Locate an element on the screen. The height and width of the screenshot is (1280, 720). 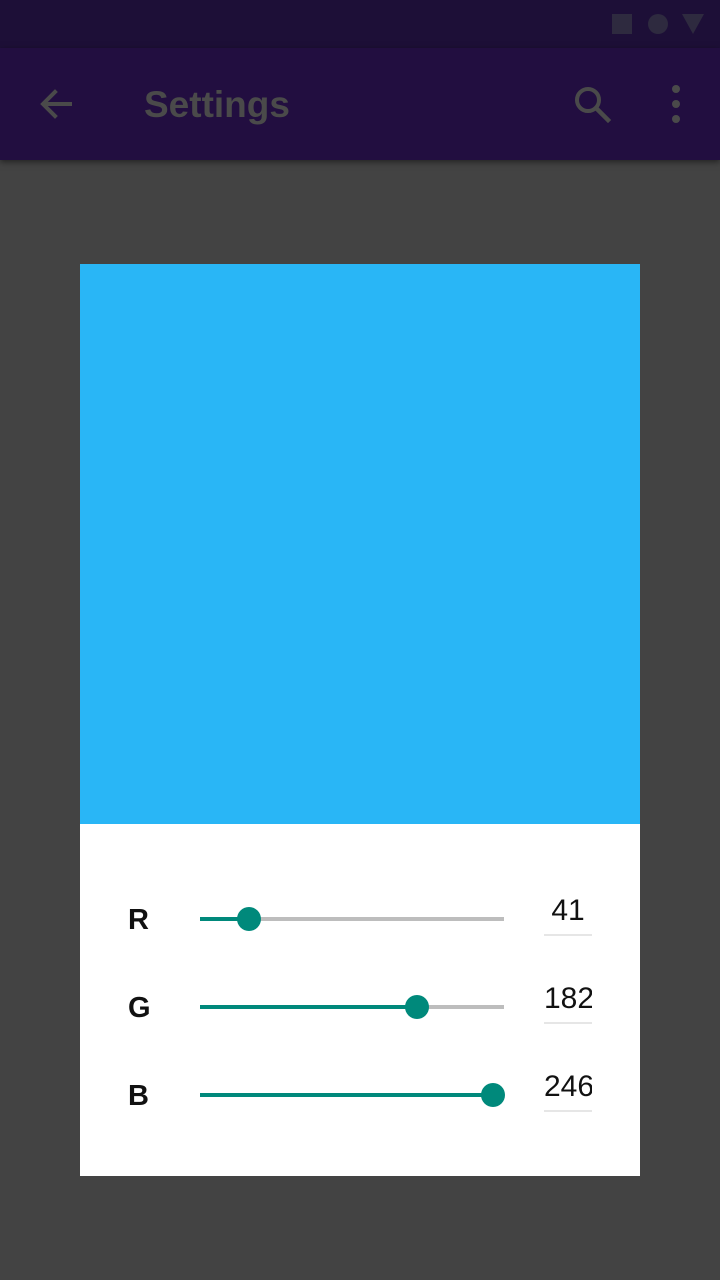
blue-value-input is located at coordinates (568, 1088).